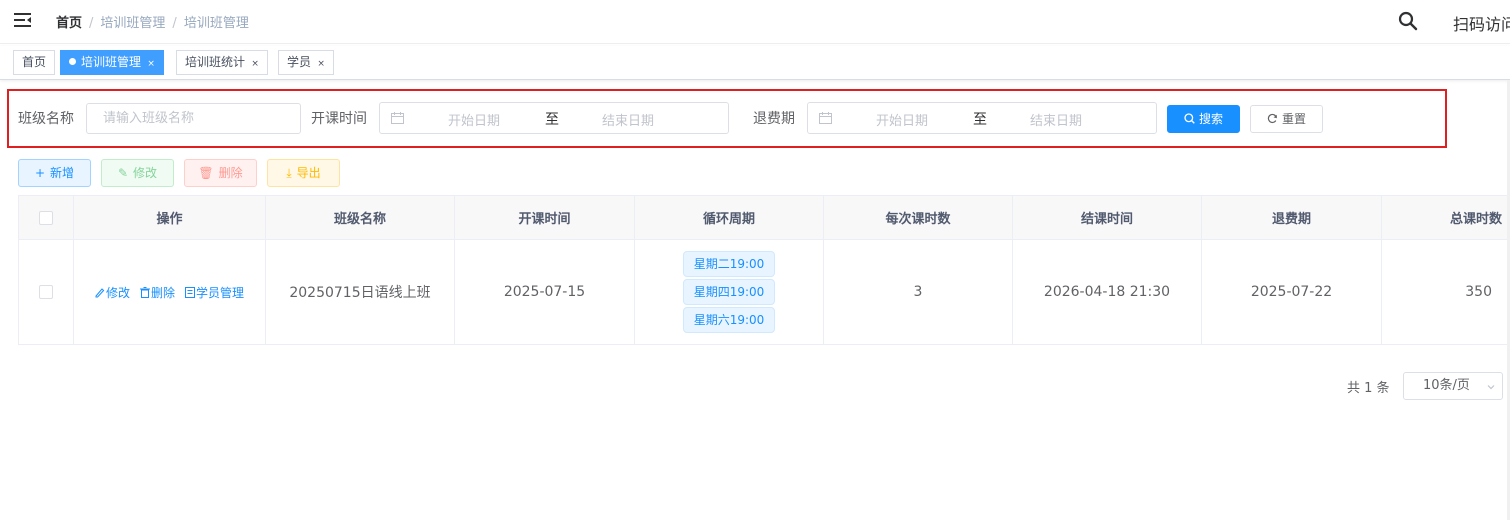 Image resolution: width=1510 pixels, height=520 pixels. What do you see at coordinates (1292, 292) in the screenshot?
I see `table-cell-refund-date: 2025-07-22` at bounding box center [1292, 292].